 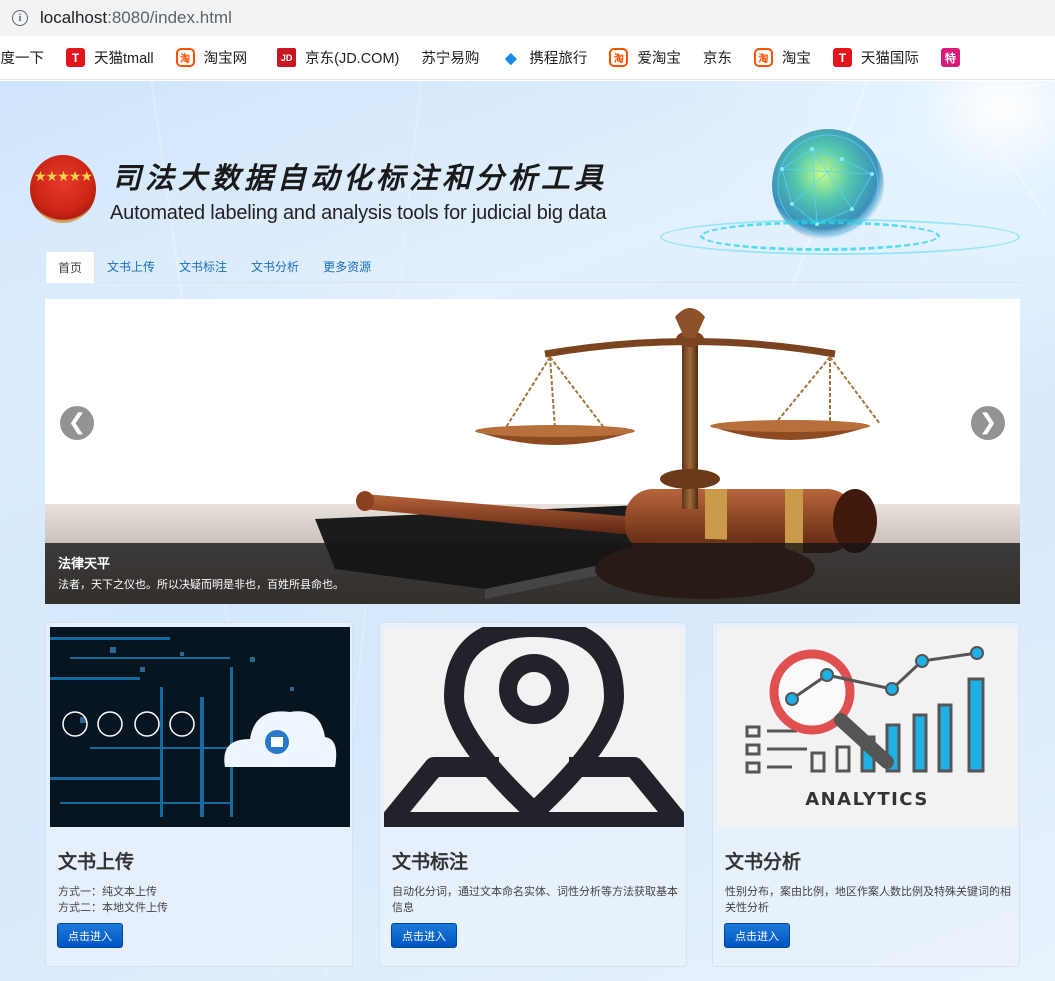 I want to click on bookmark-label: 爱淘宝, so click(x=659, y=59).